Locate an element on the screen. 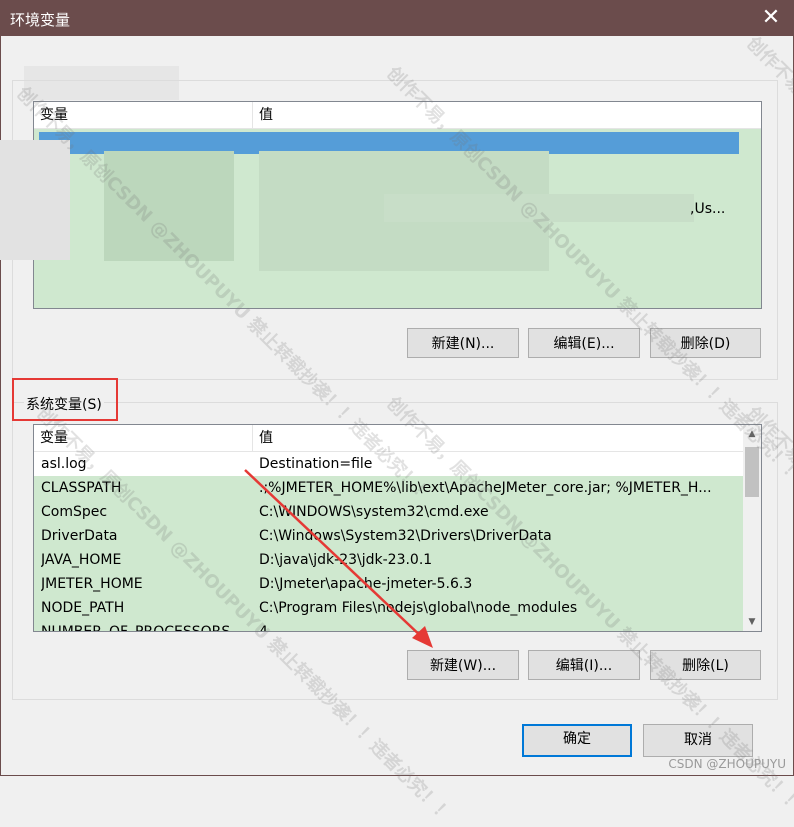 The width and height of the screenshot is (794, 827). blurred-content is located at coordinates (35, 200).